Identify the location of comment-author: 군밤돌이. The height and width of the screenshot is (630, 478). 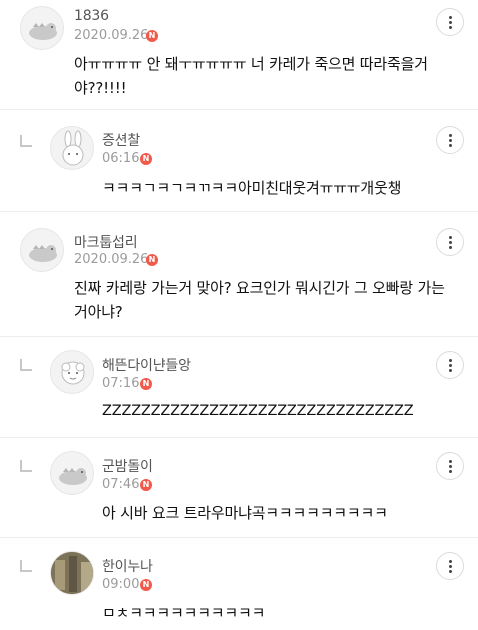
(127, 466).